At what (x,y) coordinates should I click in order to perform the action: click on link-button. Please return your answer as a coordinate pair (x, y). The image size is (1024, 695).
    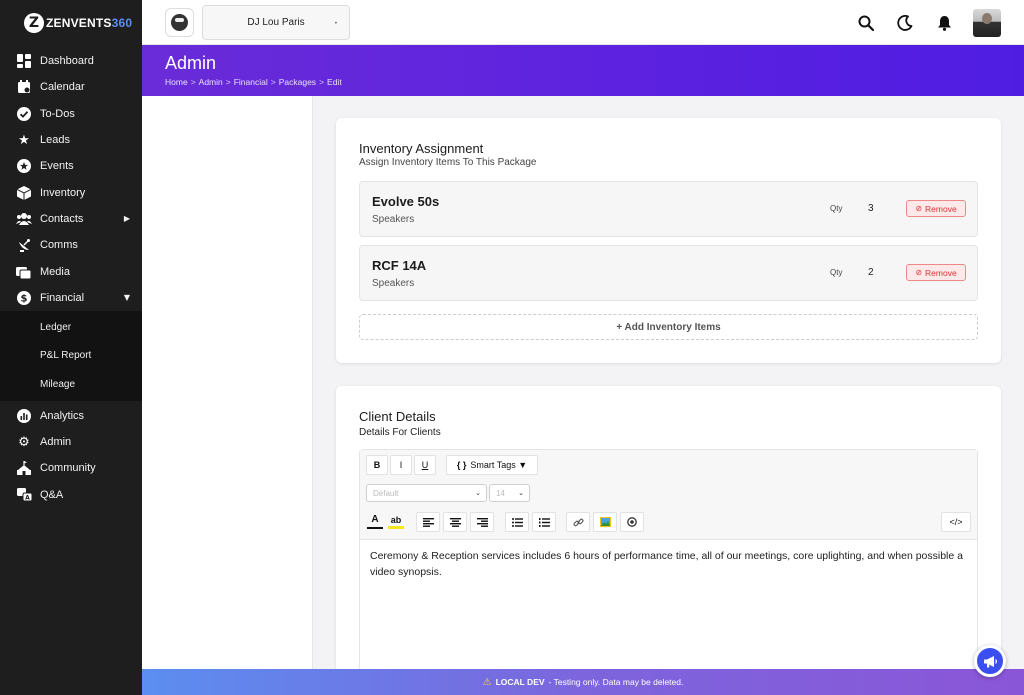
    Looking at the image, I should click on (578, 522).